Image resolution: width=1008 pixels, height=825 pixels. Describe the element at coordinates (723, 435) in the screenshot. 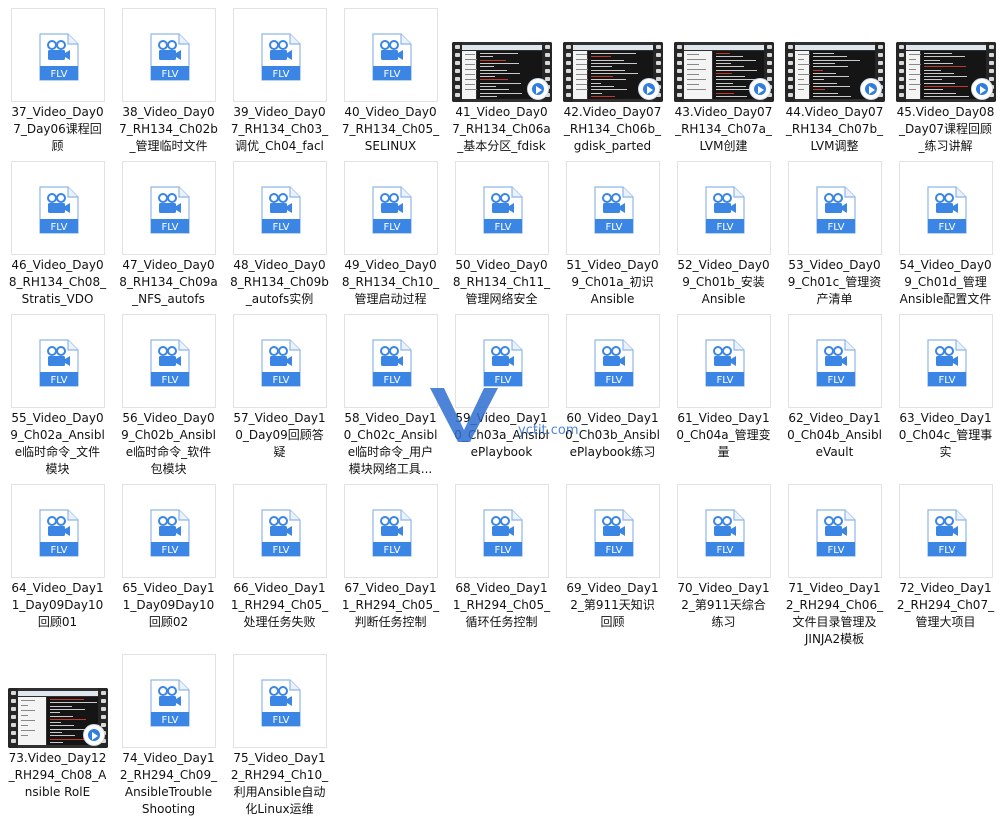

I see `file-name: 61_Video_Day1 0_Ch04a_管理变 量` at that location.